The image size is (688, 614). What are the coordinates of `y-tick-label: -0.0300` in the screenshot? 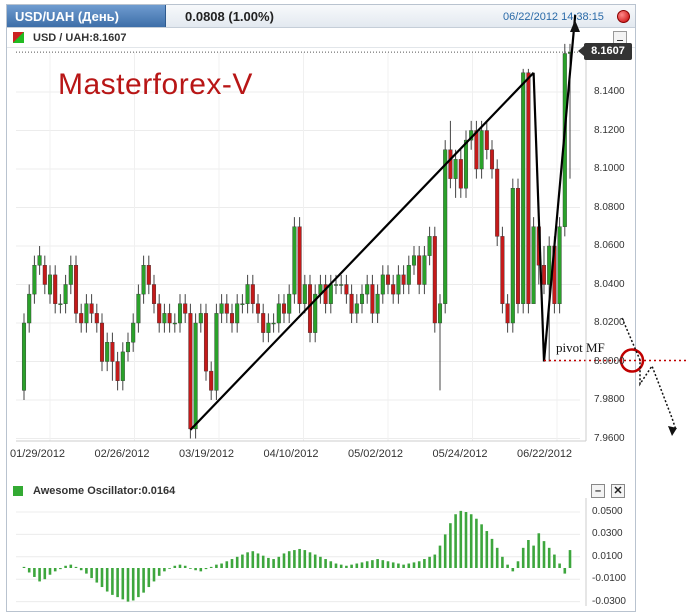 It's located at (609, 601).